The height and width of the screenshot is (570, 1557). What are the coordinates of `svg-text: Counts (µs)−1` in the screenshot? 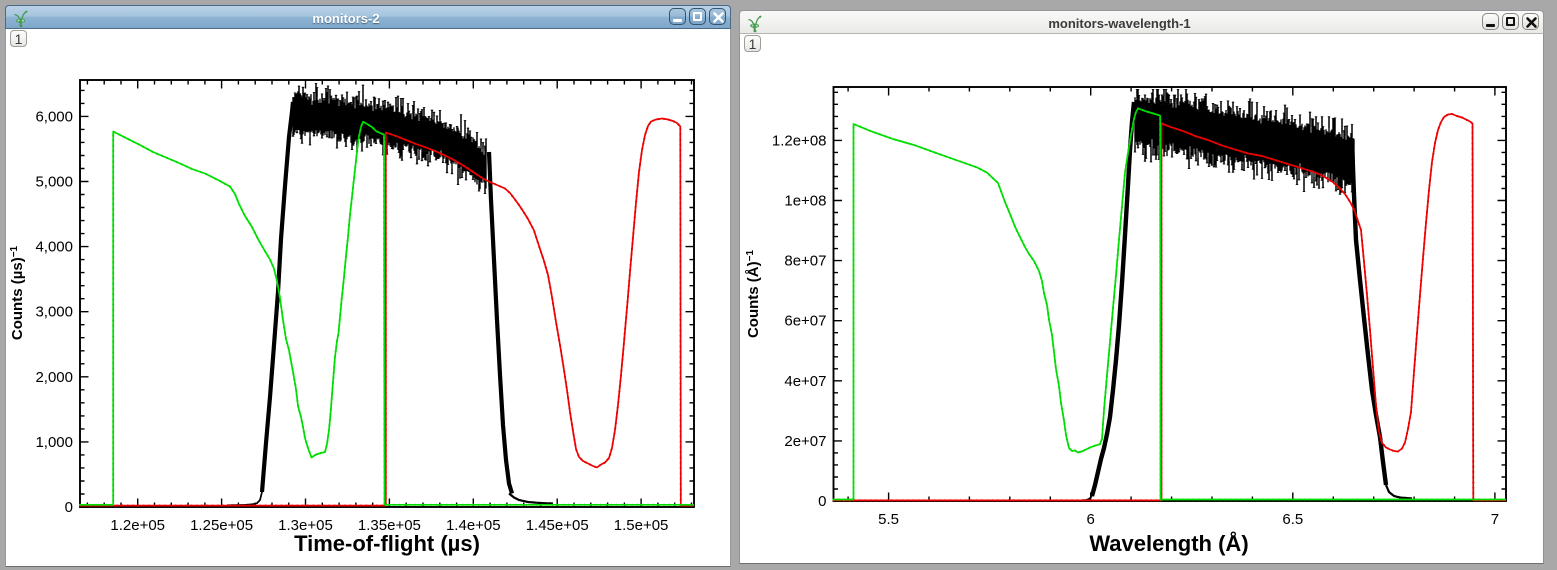 It's located at (17, 292).